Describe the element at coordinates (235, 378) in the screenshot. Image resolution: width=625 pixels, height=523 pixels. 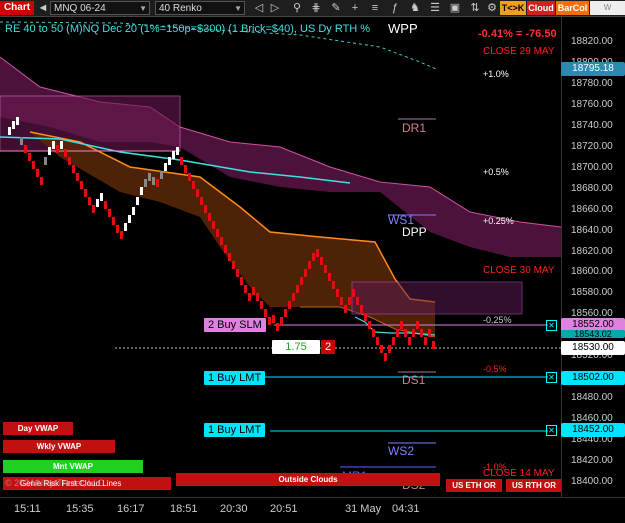
I see `buy-lmt1-order-tag: 1 Buy LMT` at that location.